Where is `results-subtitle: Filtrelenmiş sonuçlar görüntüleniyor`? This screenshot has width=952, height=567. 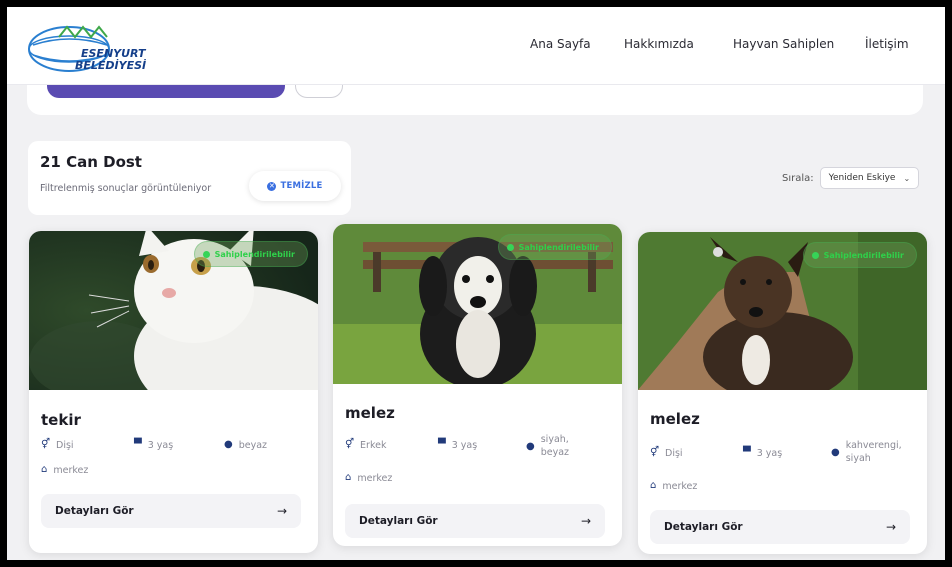
results-subtitle: Filtrelenmiş sonuçlar görüntüleniyor is located at coordinates (126, 188).